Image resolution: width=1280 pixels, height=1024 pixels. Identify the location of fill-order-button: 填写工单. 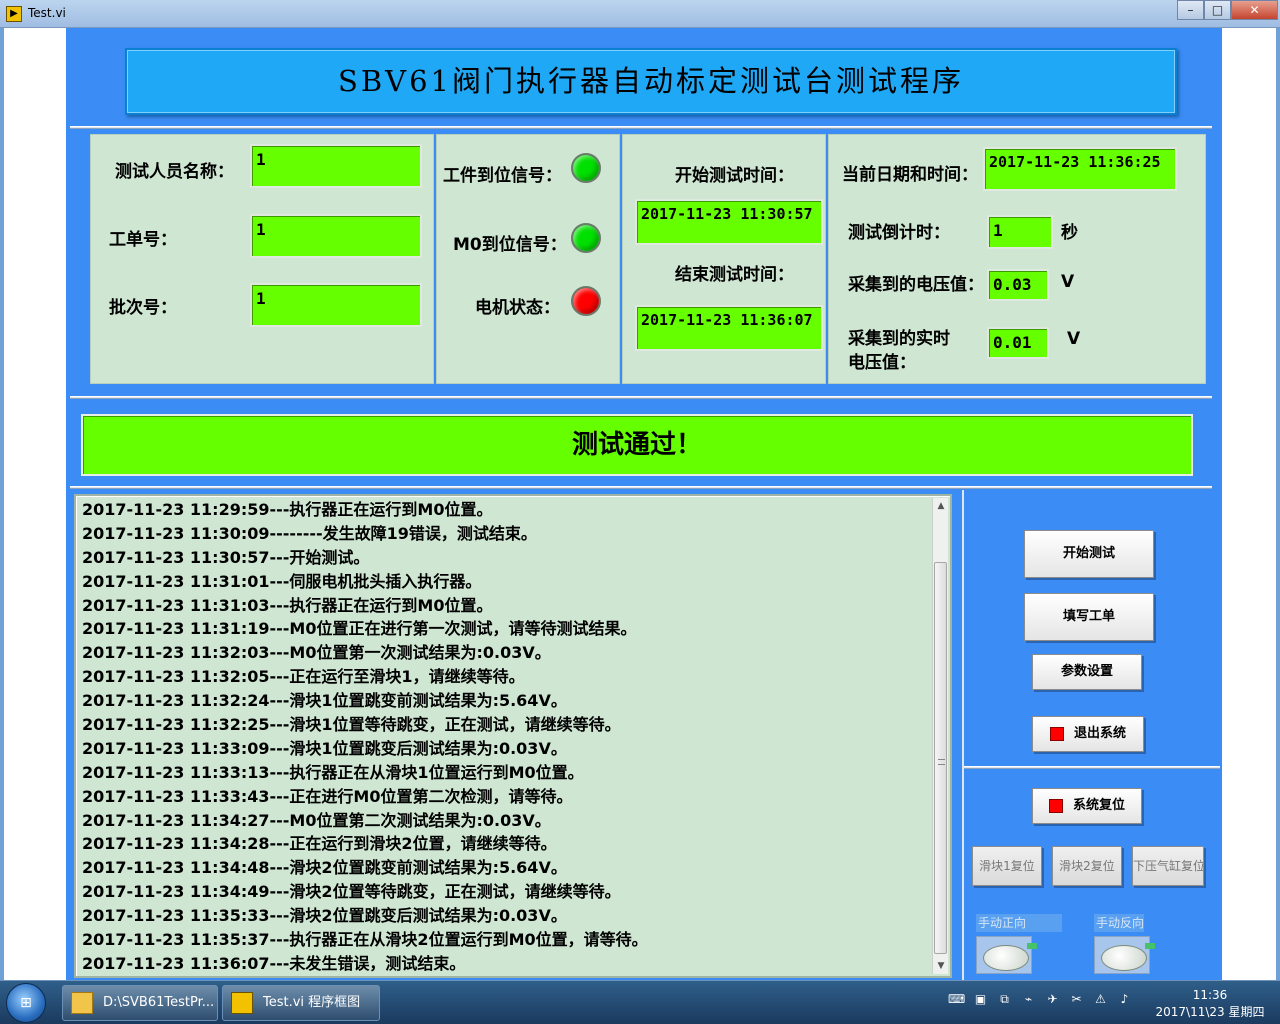
(1089, 617).